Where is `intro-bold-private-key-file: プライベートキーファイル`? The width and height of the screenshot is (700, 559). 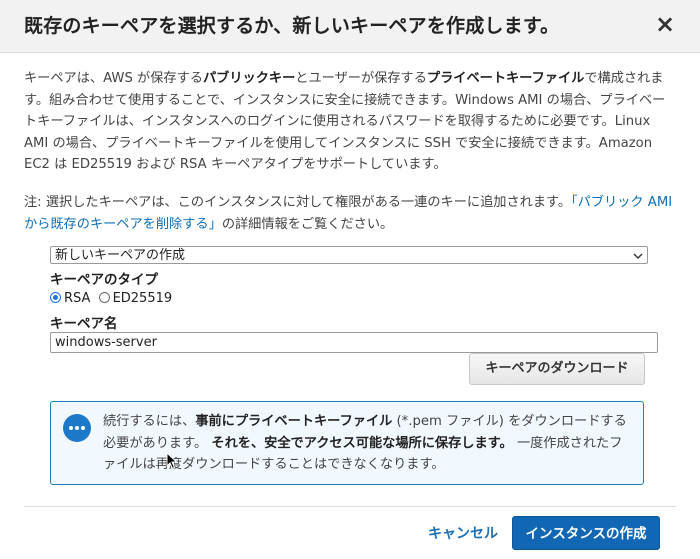
intro-bold-private-key-file: プライベートキーファイル is located at coordinates (505, 78).